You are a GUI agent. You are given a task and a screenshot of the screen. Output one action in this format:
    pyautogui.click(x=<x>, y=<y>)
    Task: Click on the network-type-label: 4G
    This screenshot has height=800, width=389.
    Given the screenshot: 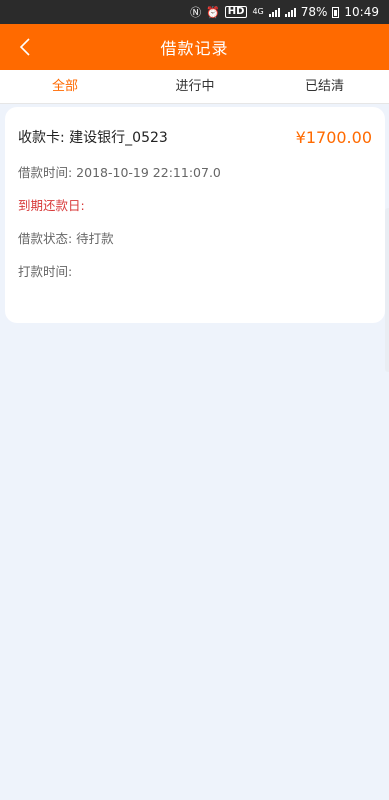 What is the action you would take?
    pyautogui.click(x=258, y=11)
    